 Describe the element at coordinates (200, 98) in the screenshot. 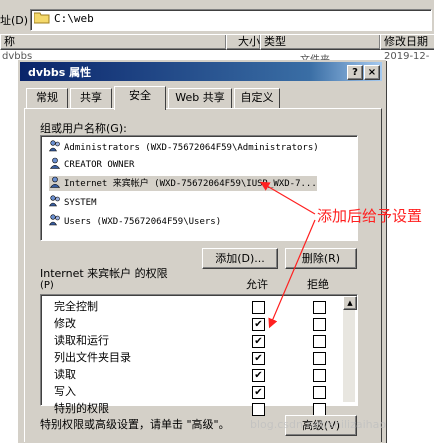

I see `tab-web-sharing: Web 共享` at that location.